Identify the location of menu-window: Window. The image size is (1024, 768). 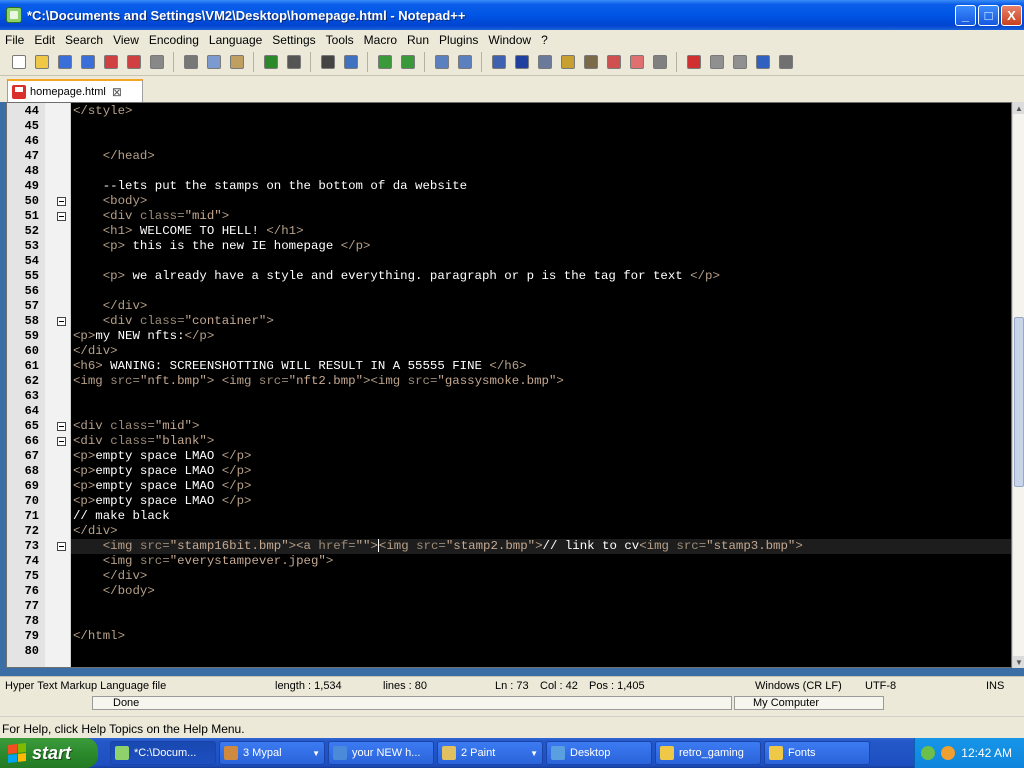
(509, 40).